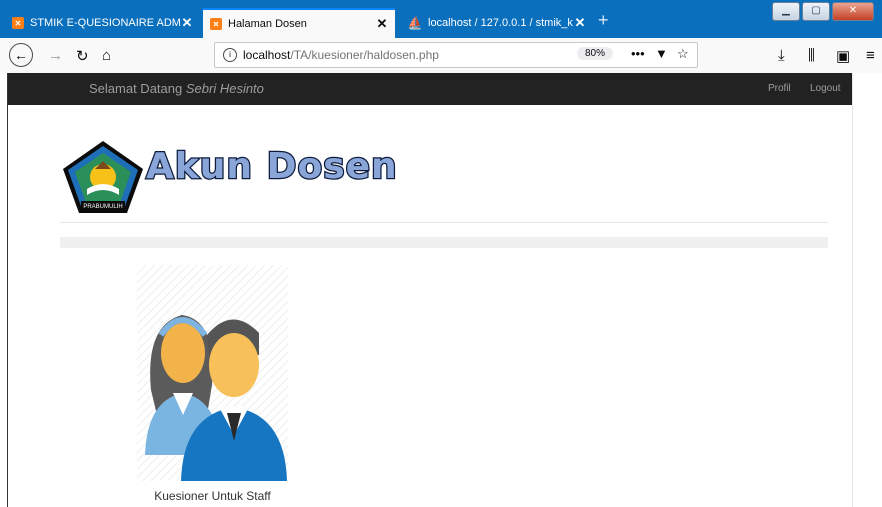  What do you see at coordinates (82, 56) in the screenshot?
I see `reload-icon: ↻` at bounding box center [82, 56].